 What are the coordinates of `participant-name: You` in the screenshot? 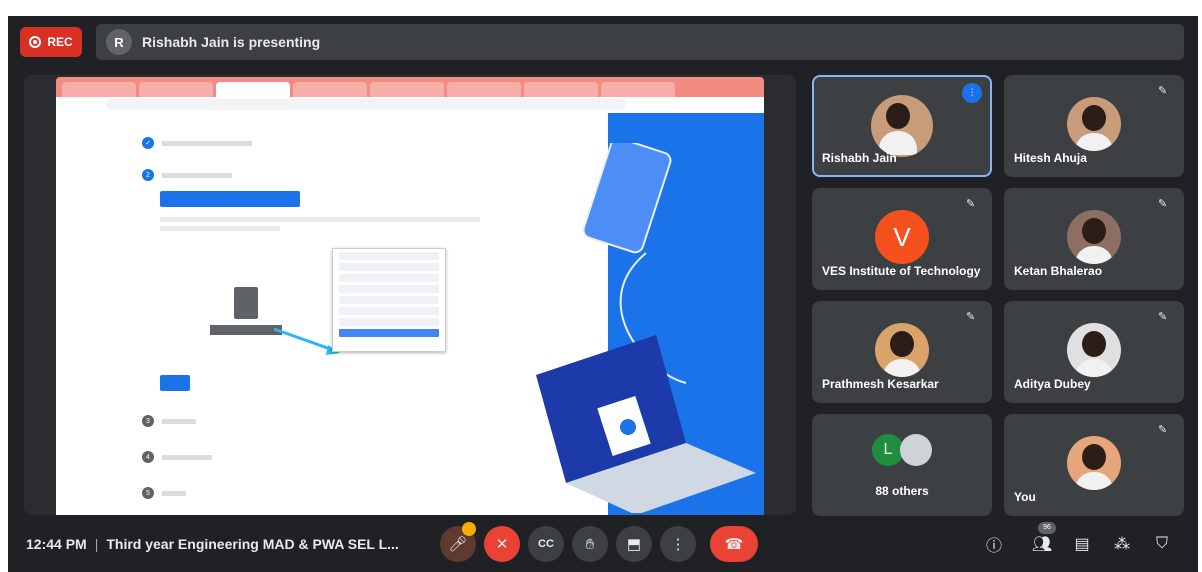 It's located at (1025, 497).